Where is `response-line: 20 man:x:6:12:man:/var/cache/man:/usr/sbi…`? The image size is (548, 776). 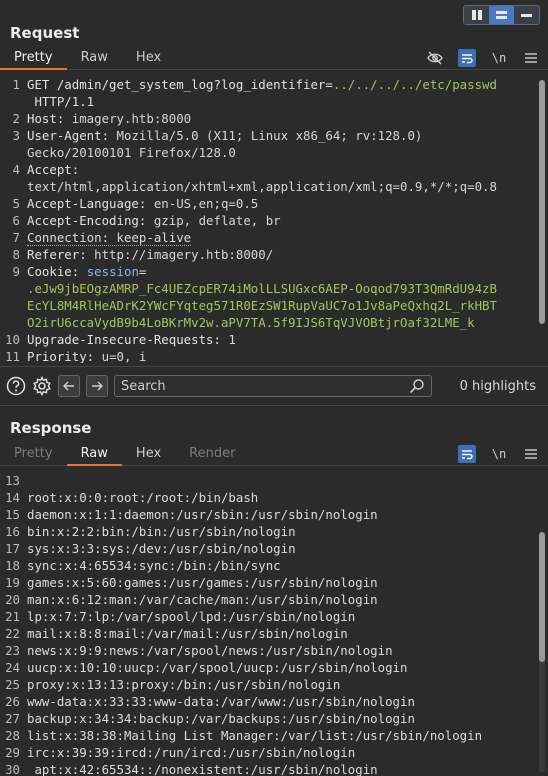
response-line: 20 man:x:6:12:man:/var/cache/man:/usr/sbi… is located at coordinates (274, 599).